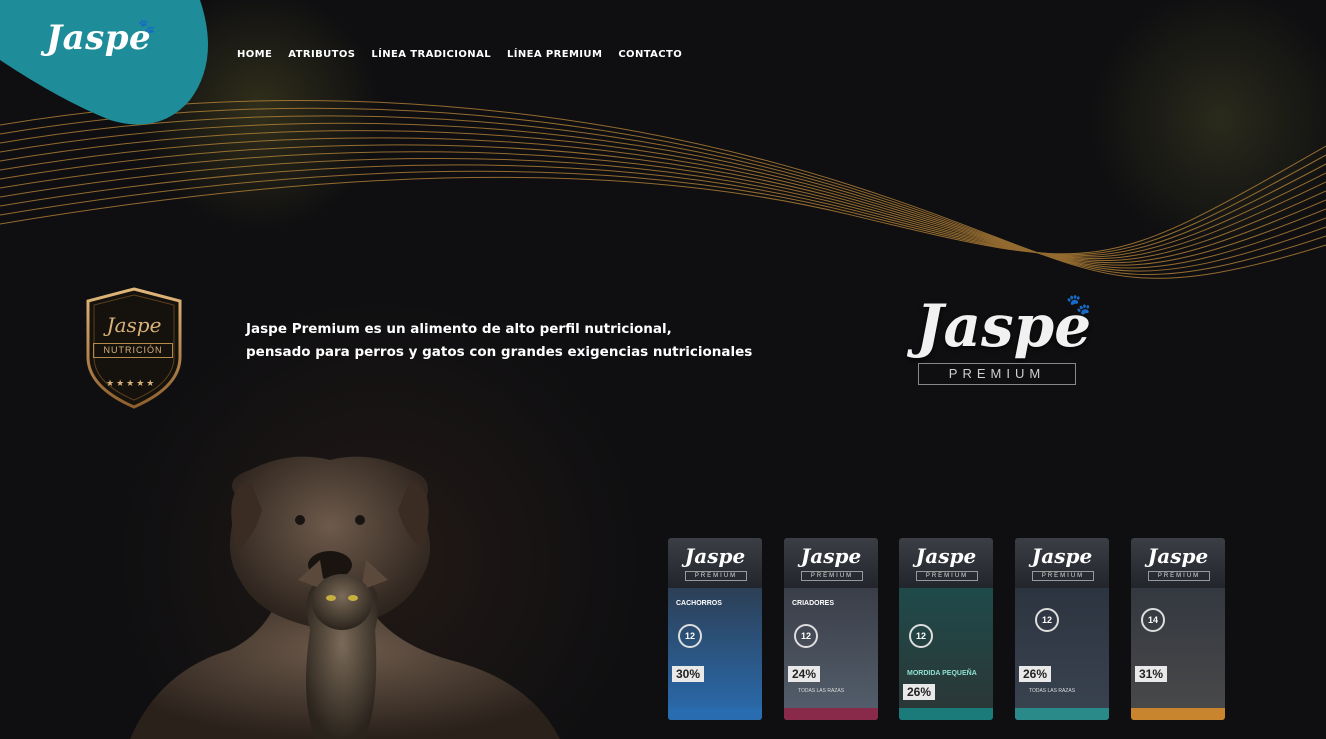 This screenshot has width=1326, height=739. I want to click on paw-icon: 🐾, so click(147, 26).